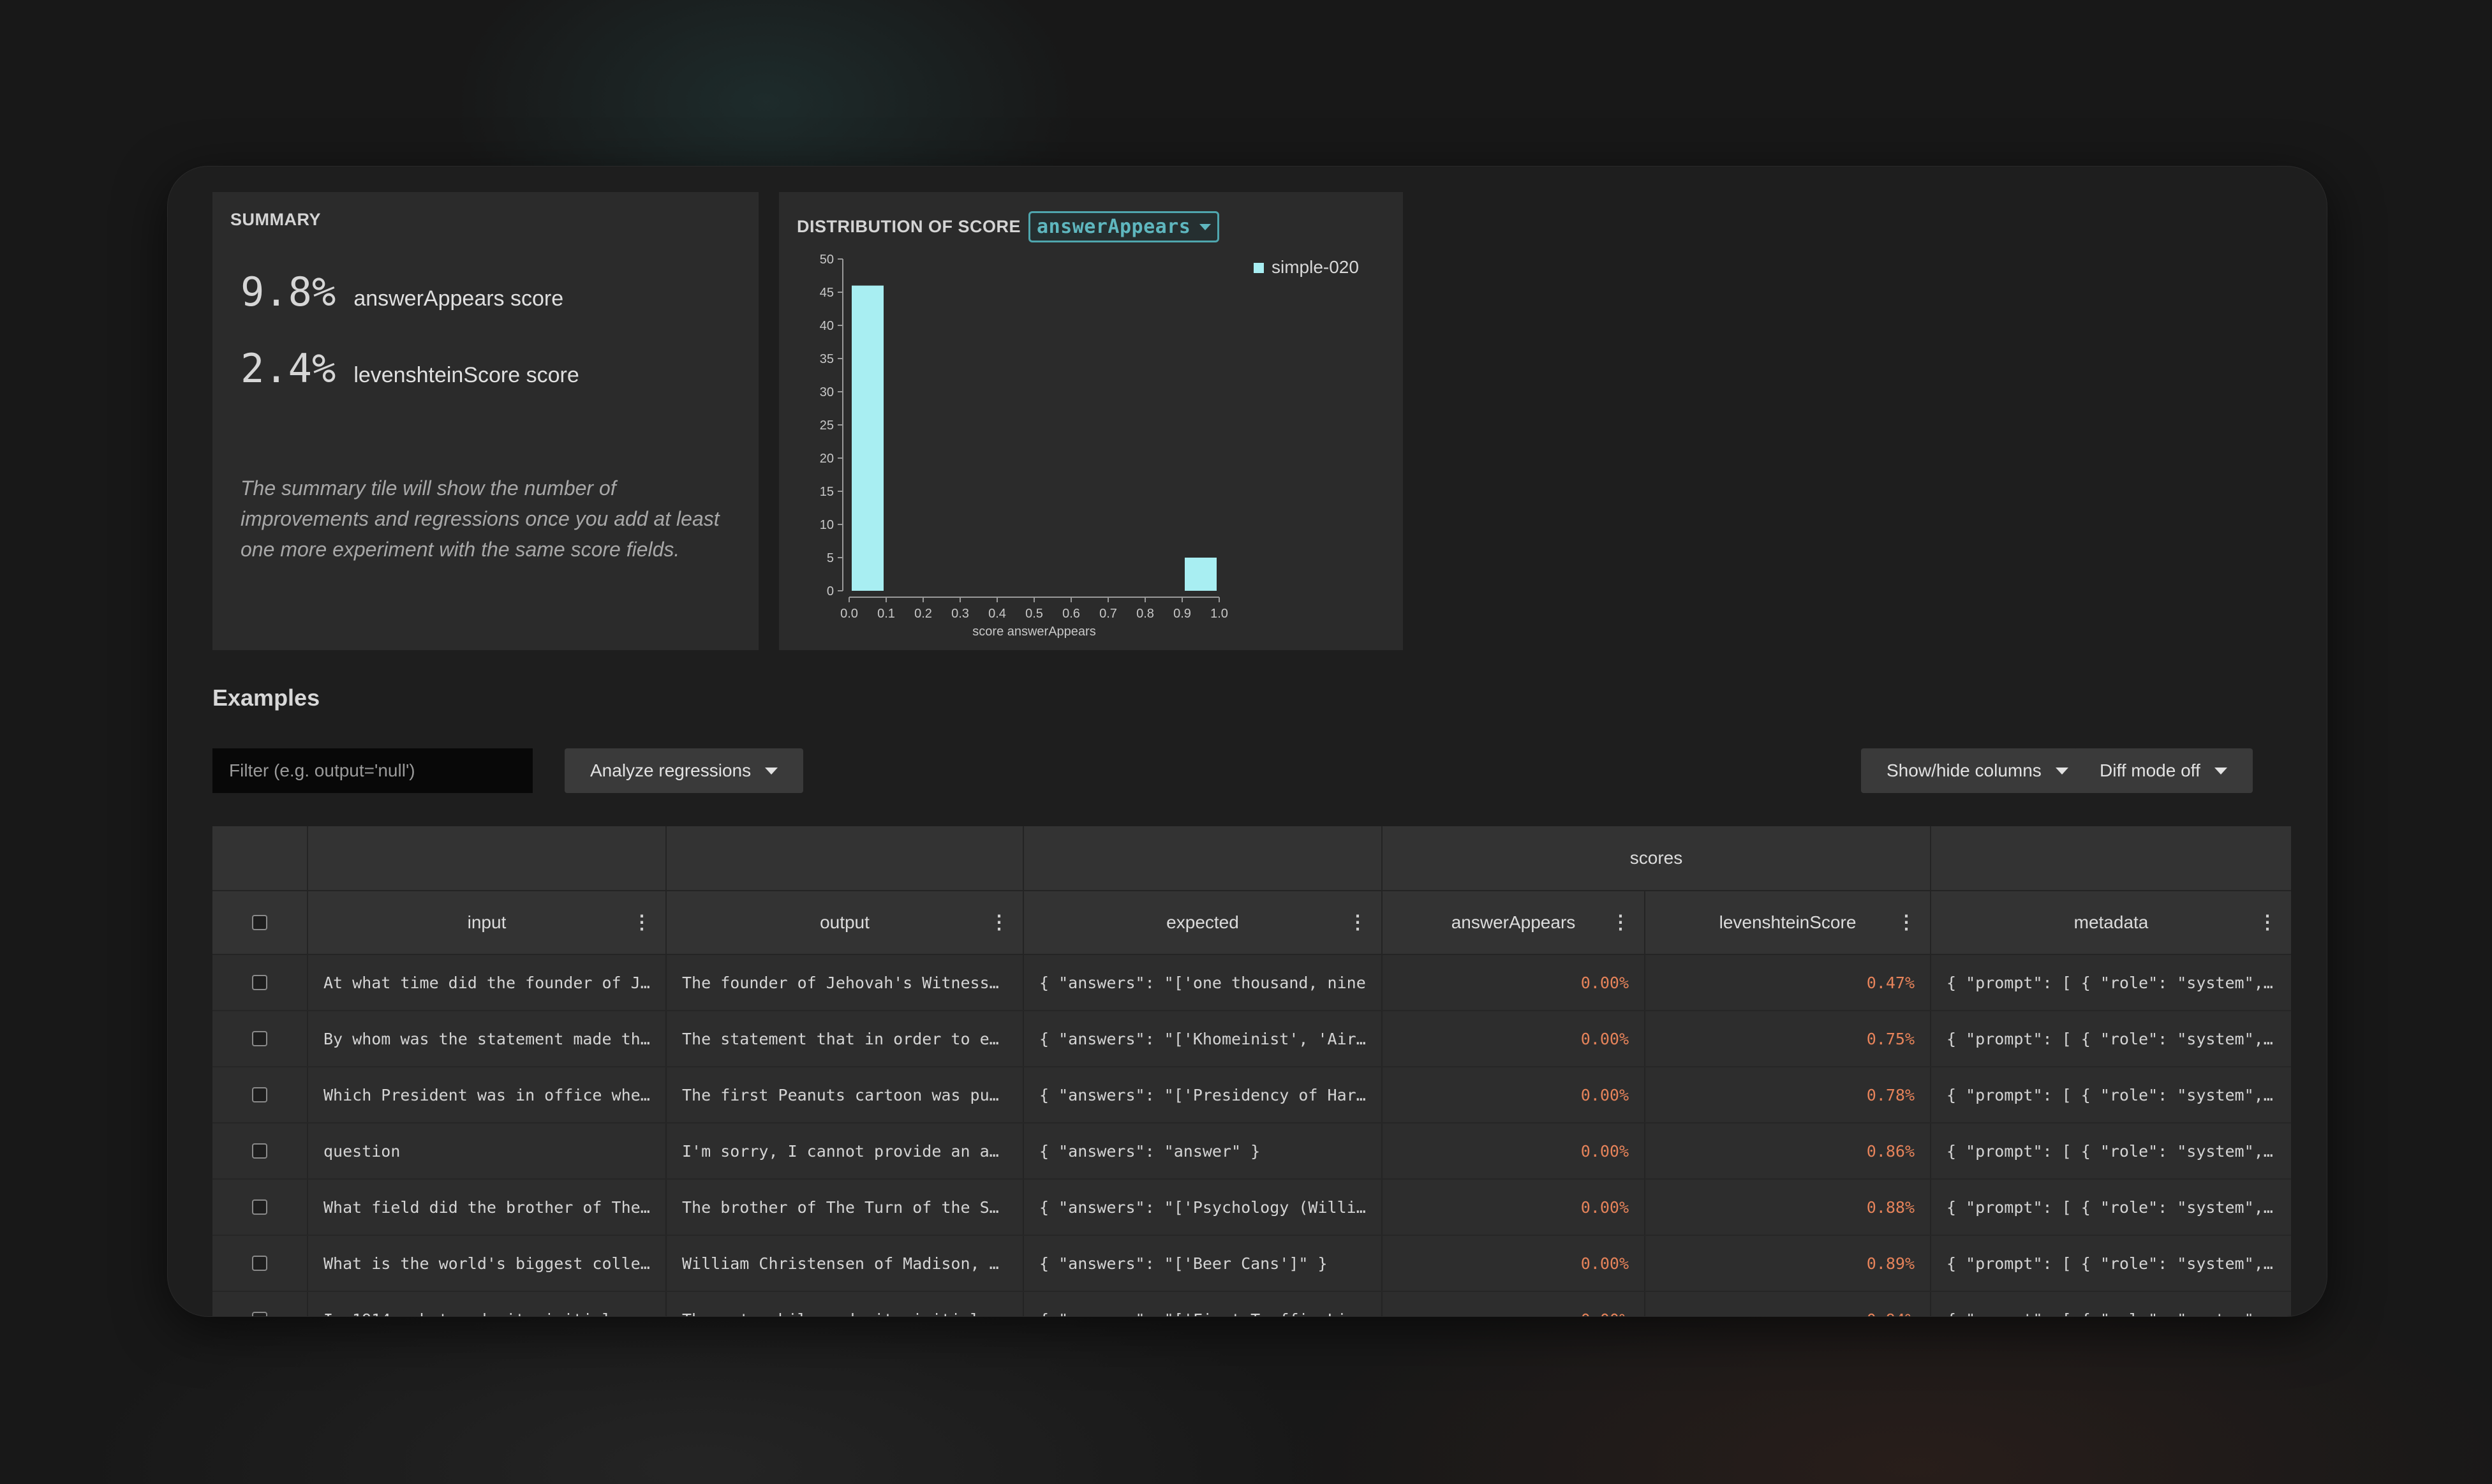 This screenshot has height=1484, width=2492. I want to click on cell-input: What field did the brother of The Turn, so click(487, 1207).